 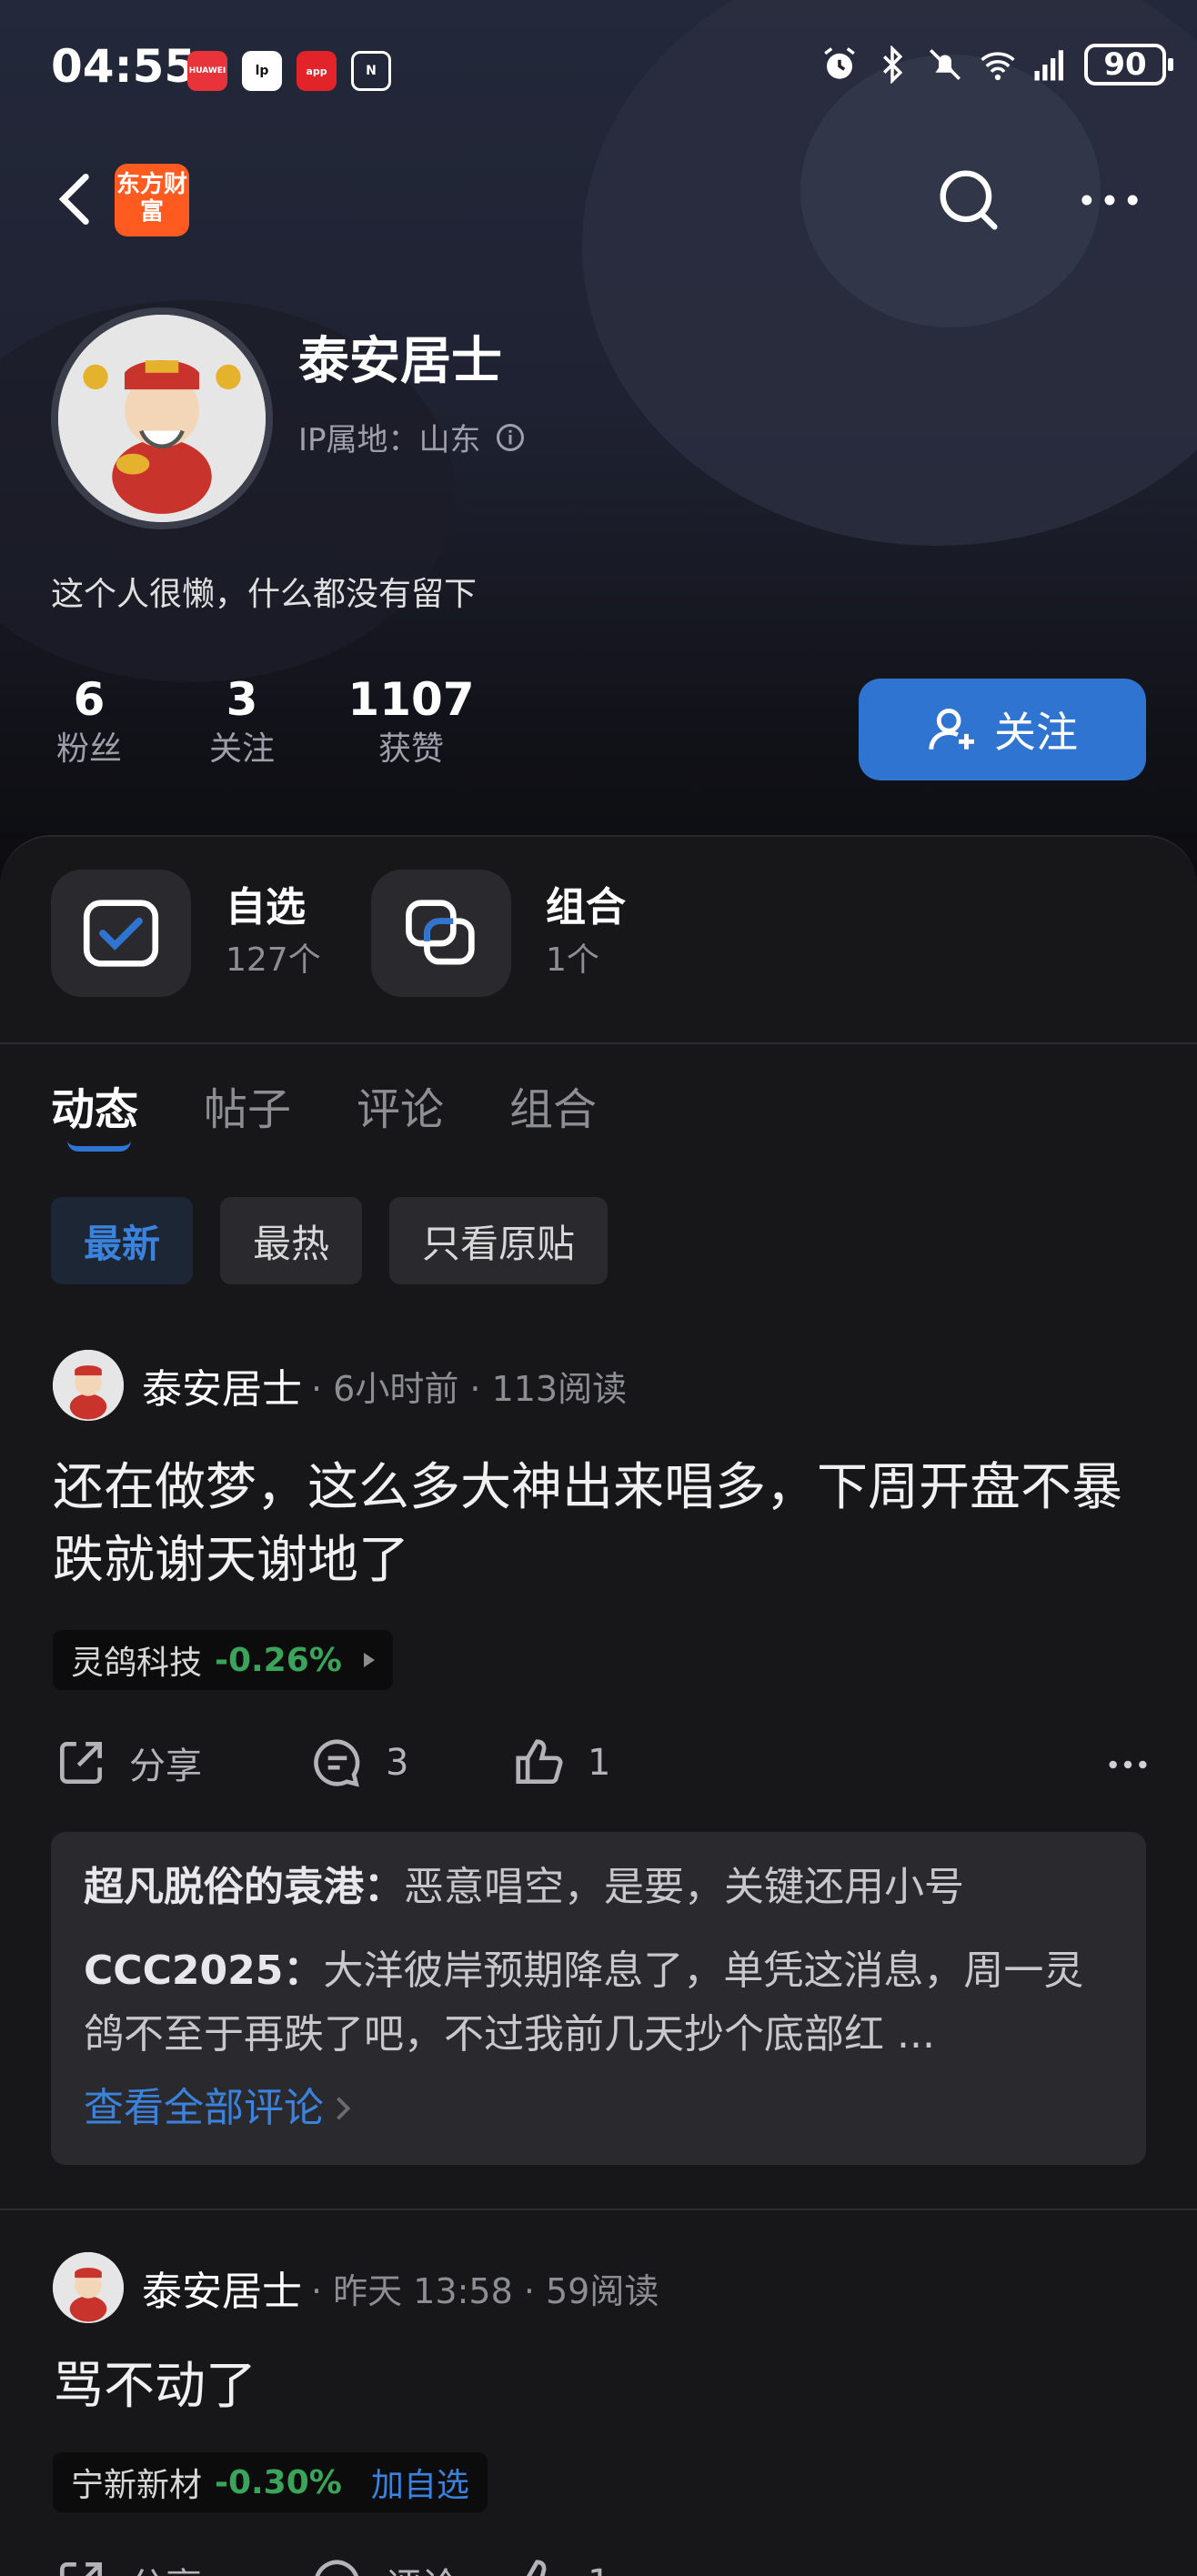 I want to click on battery-indicator: 90, so click(x=1128, y=65).